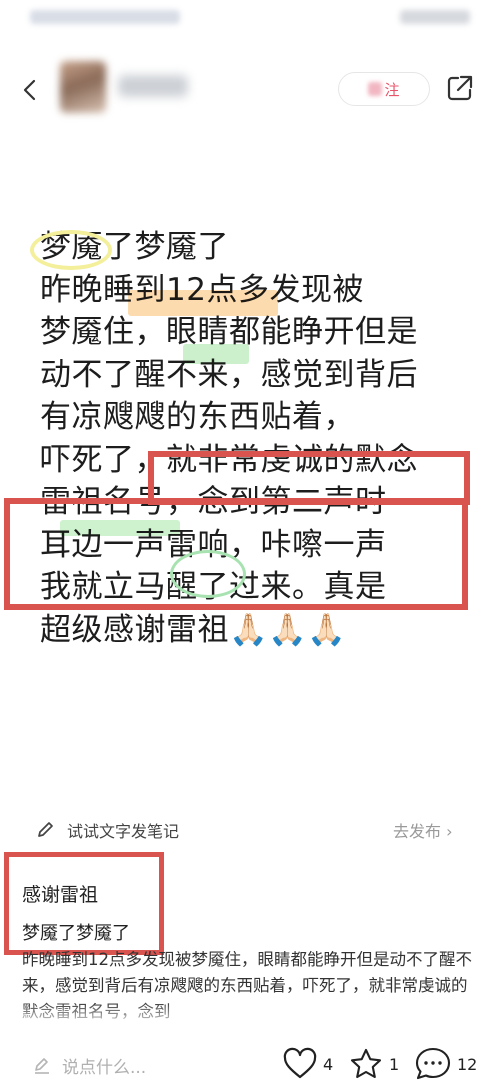  What do you see at coordinates (203, 303) in the screenshot?
I see `orange-highlight` at bounding box center [203, 303].